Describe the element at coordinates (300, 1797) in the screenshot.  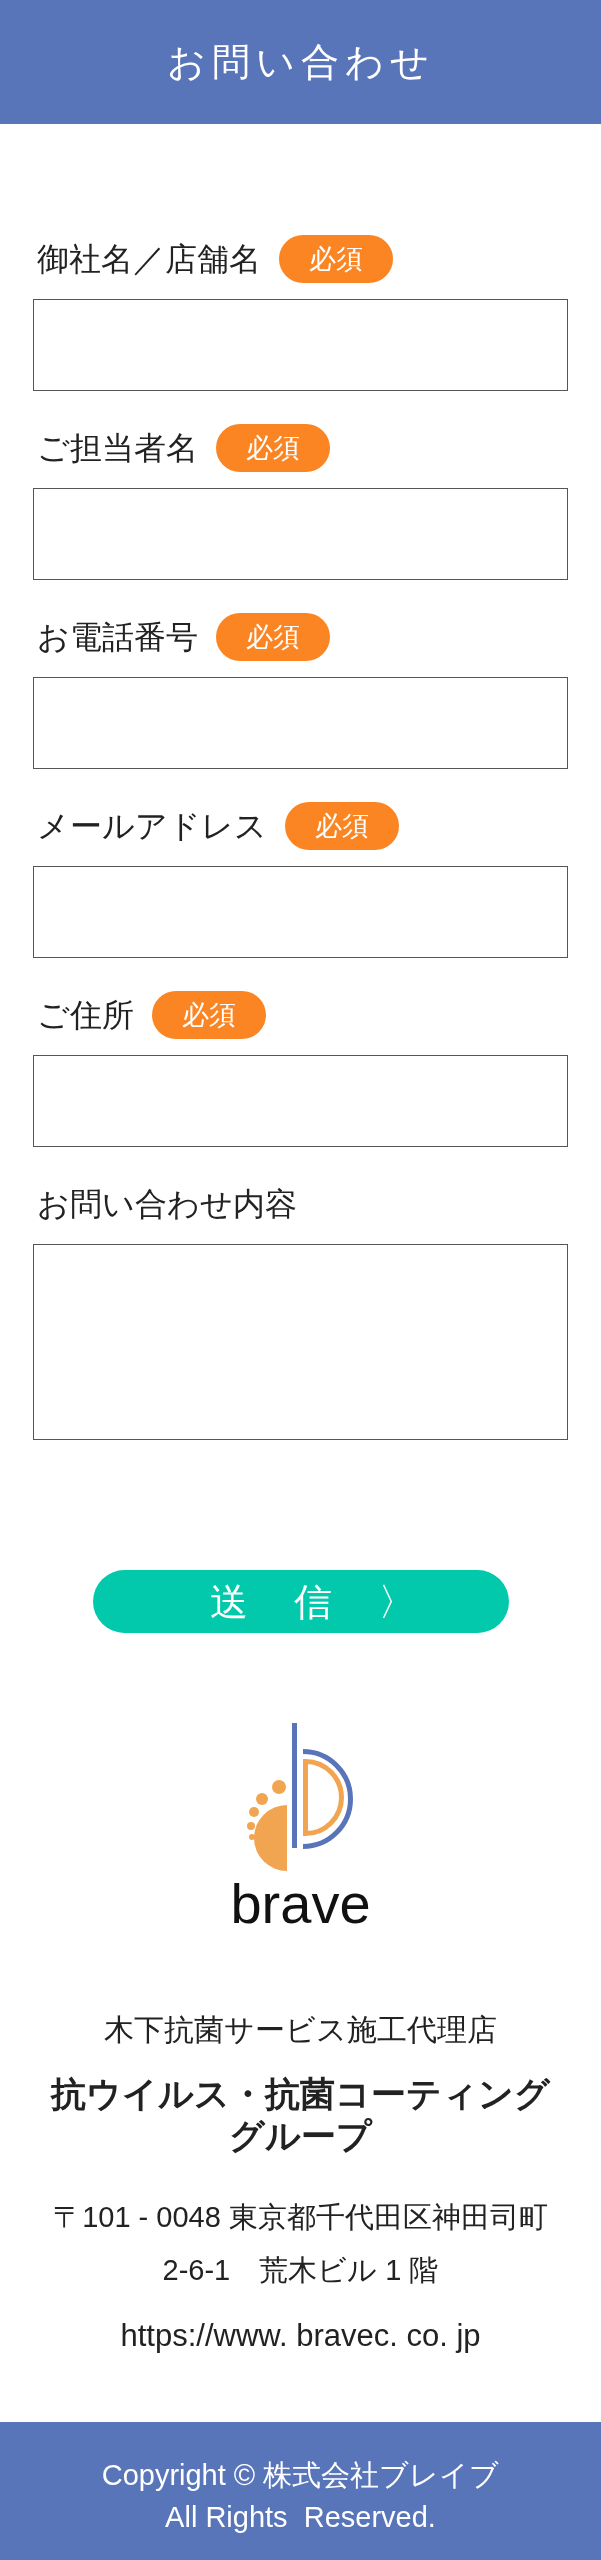
I see `logo-icon` at that location.